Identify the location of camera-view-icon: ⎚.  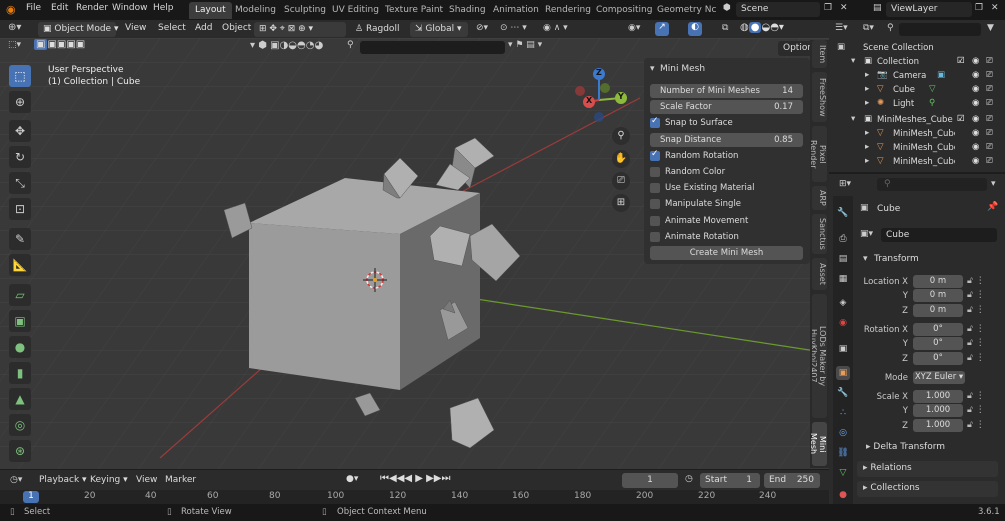
(621, 181).